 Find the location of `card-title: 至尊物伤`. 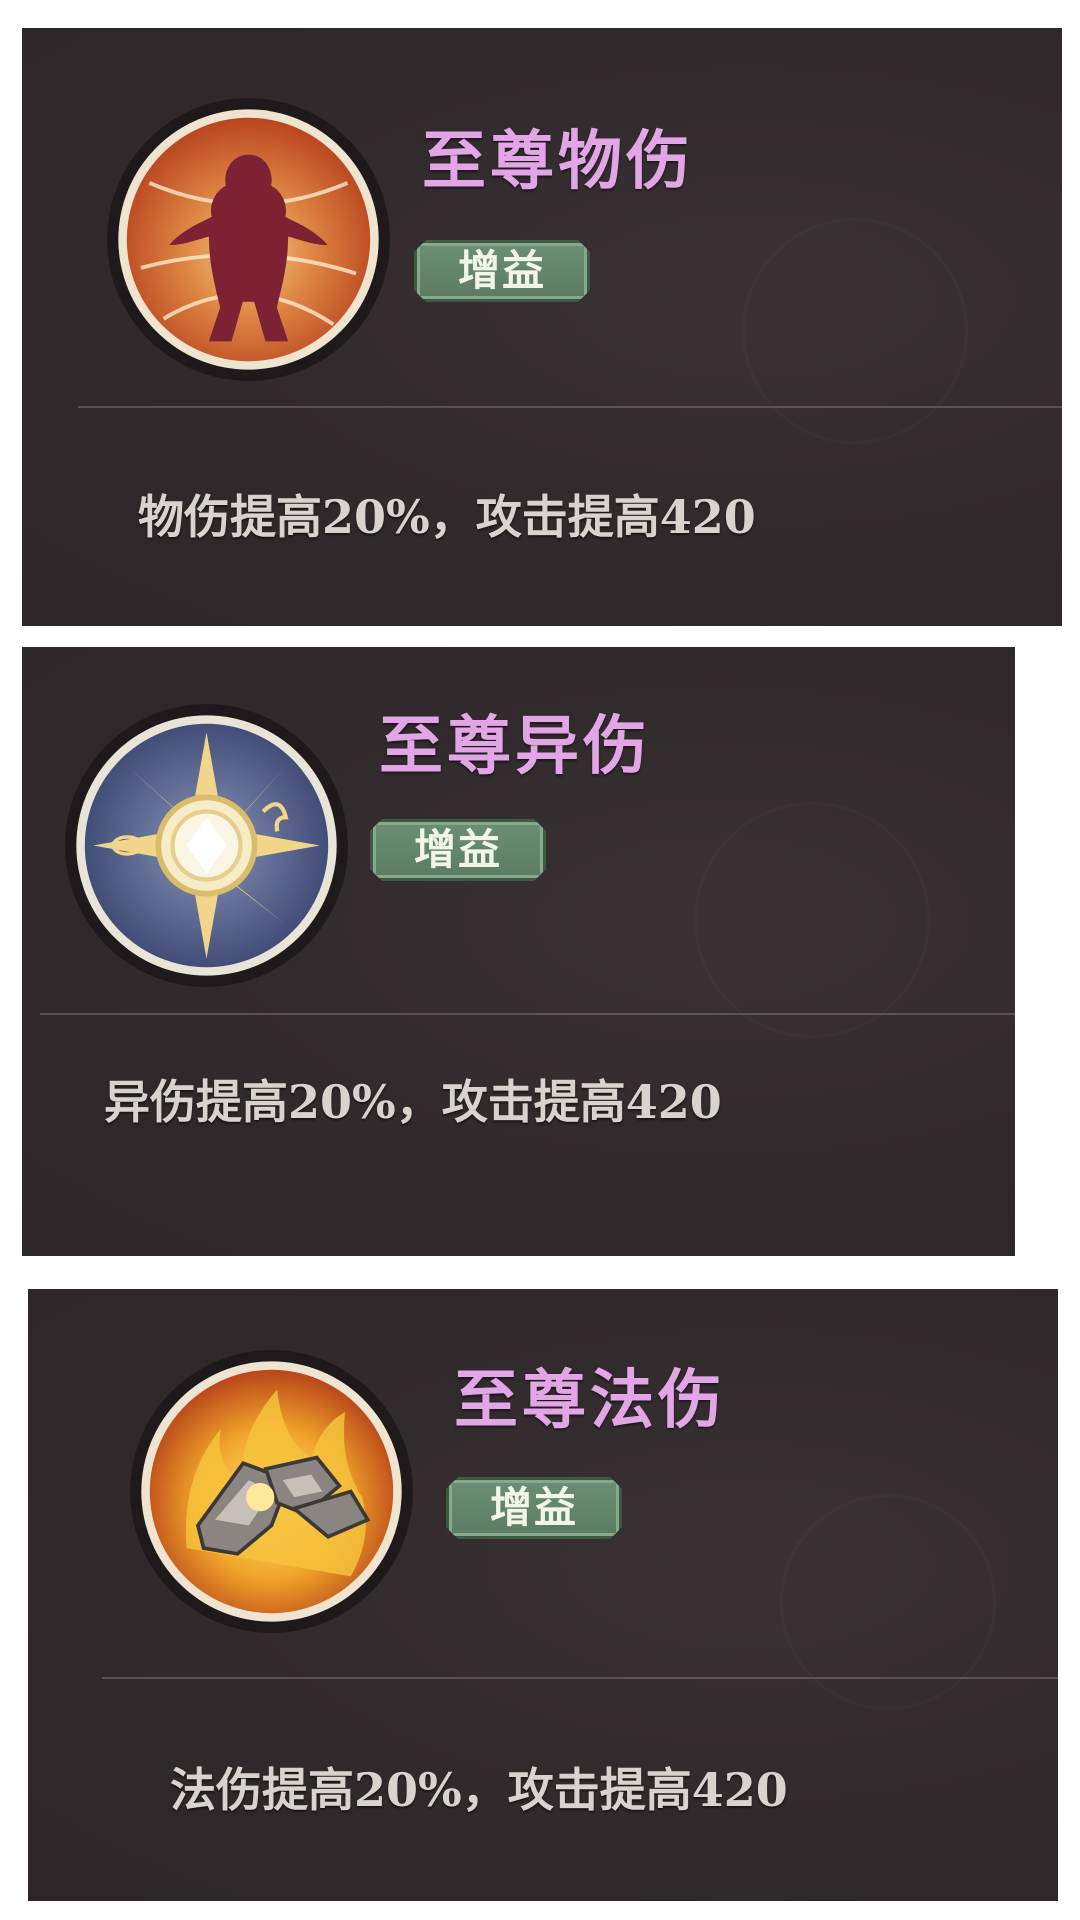

card-title: 至尊物伤 is located at coordinates (558, 161).